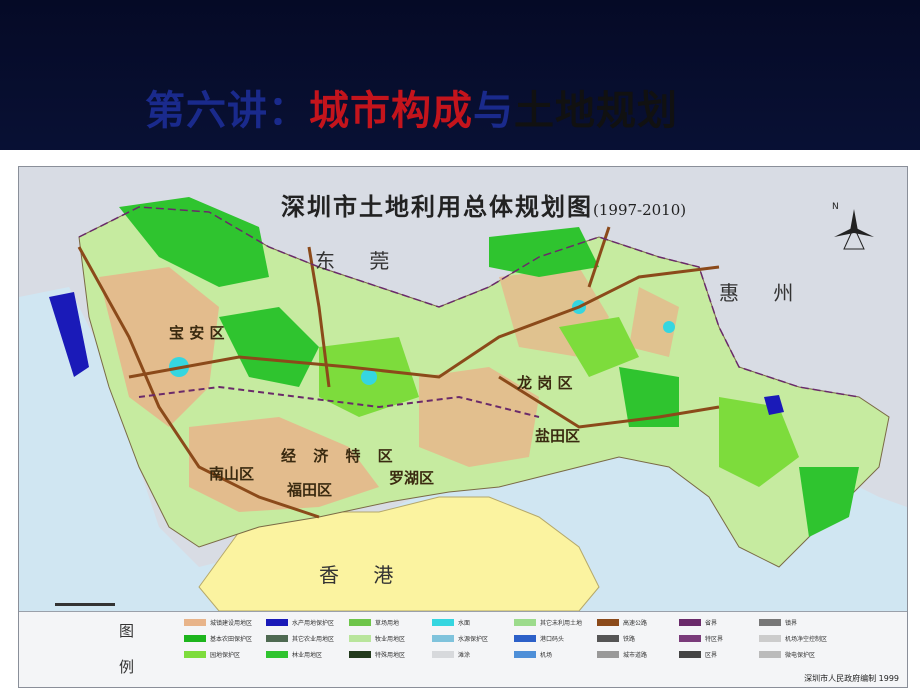  I want to click on legend-item: 基本农田保护区, so click(218, 638).